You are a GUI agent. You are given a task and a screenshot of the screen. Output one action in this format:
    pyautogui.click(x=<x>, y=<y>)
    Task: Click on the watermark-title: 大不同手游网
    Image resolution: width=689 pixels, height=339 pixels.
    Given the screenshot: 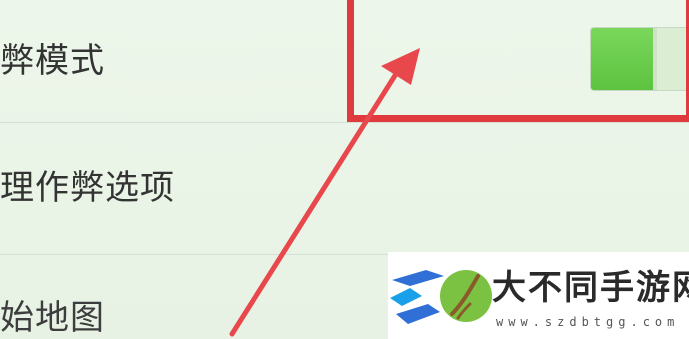 What is the action you would take?
    pyautogui.click(x=590, y=288)
    